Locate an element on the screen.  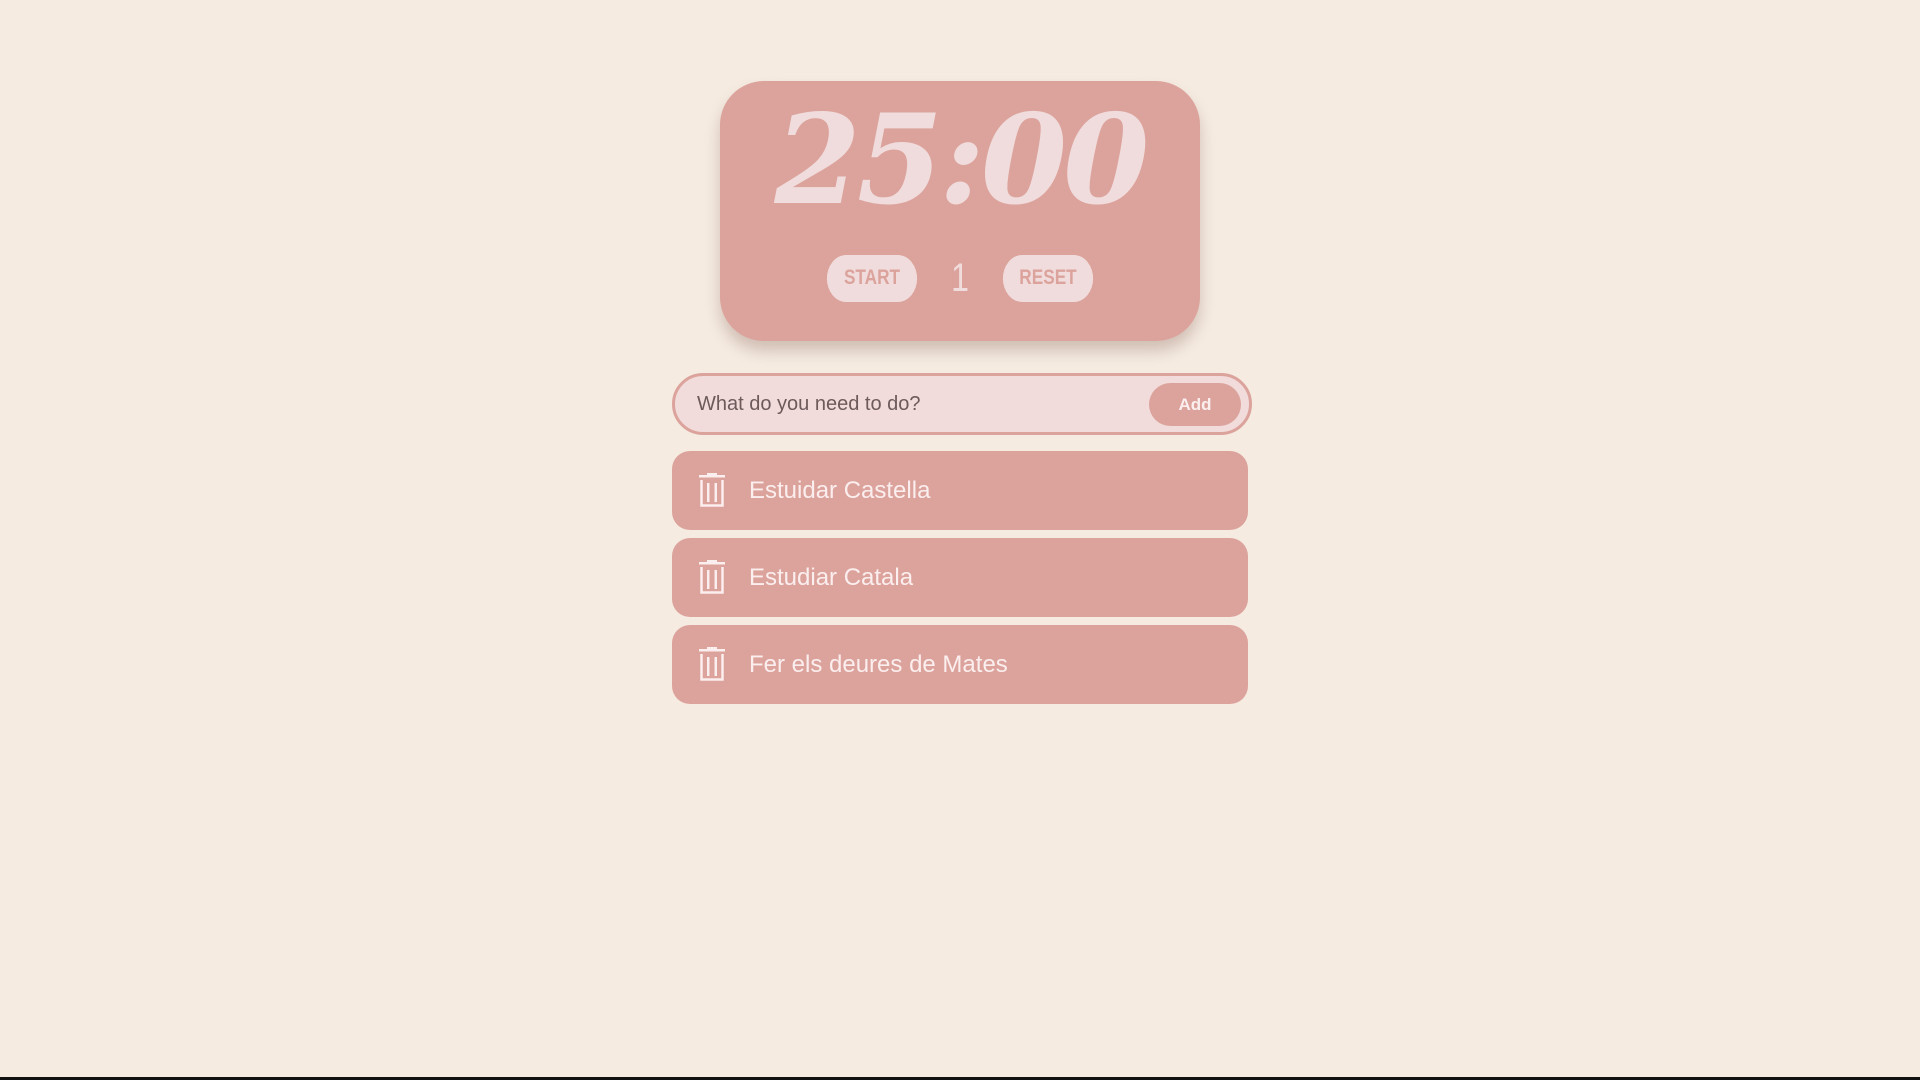
timer-controls: START 1 RESET is located at coordinates (960, 278).